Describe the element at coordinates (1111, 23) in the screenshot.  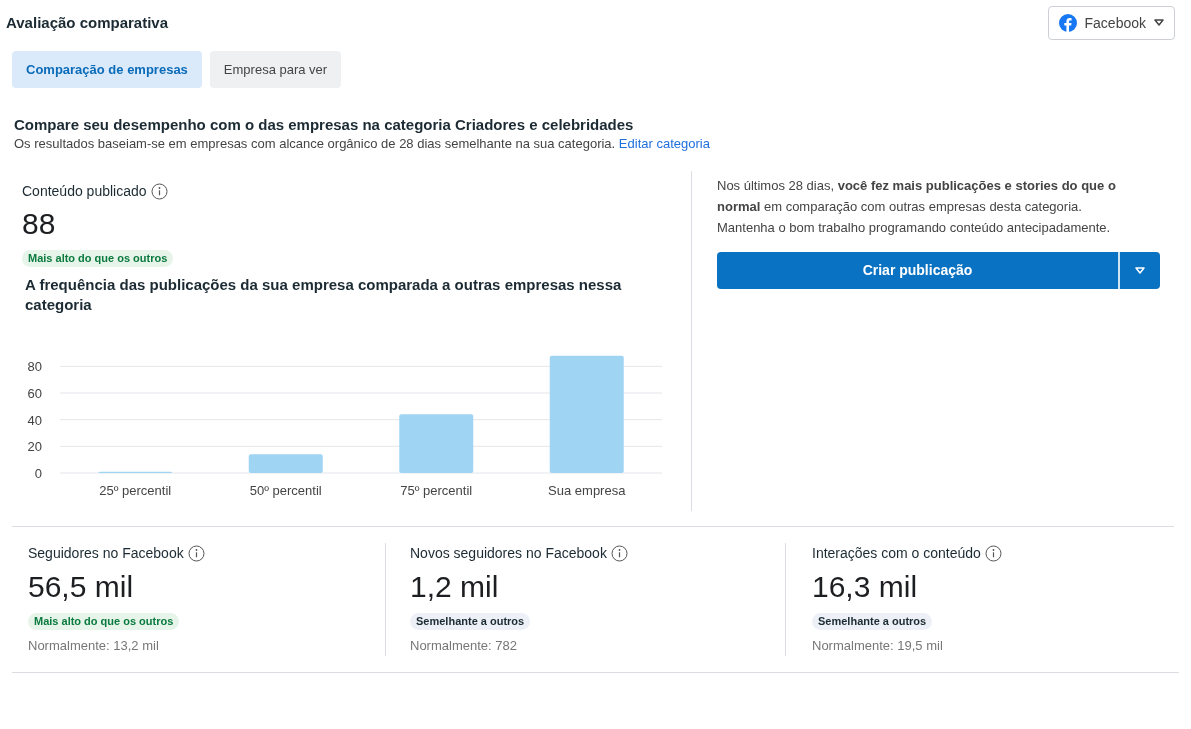
I see `platform-dropdown: Facebook` at that location.